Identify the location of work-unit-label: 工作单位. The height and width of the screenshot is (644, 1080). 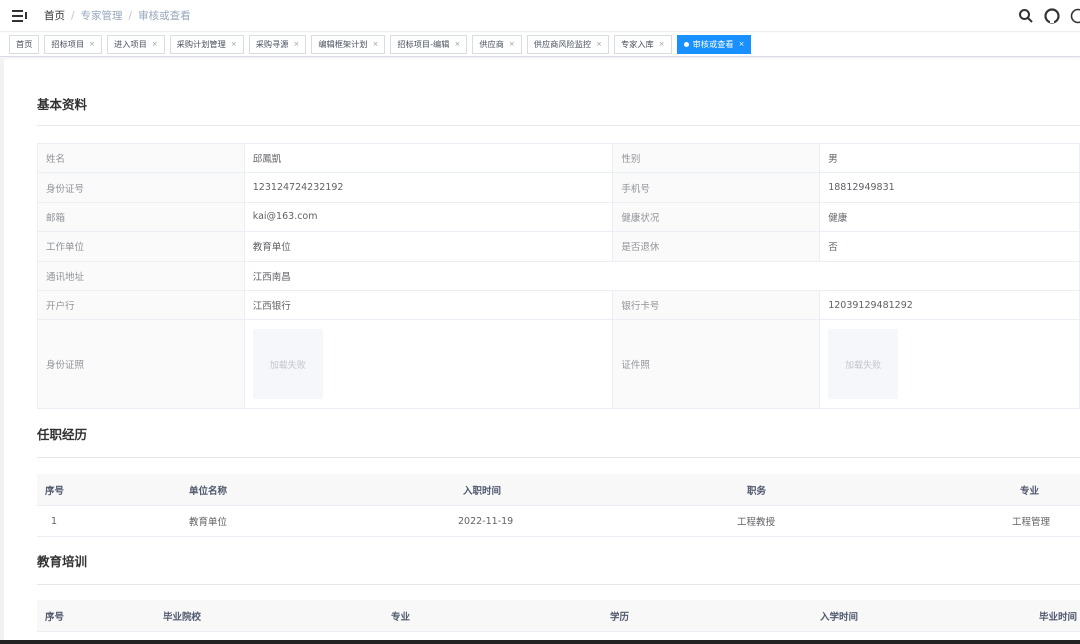
(141, 246).